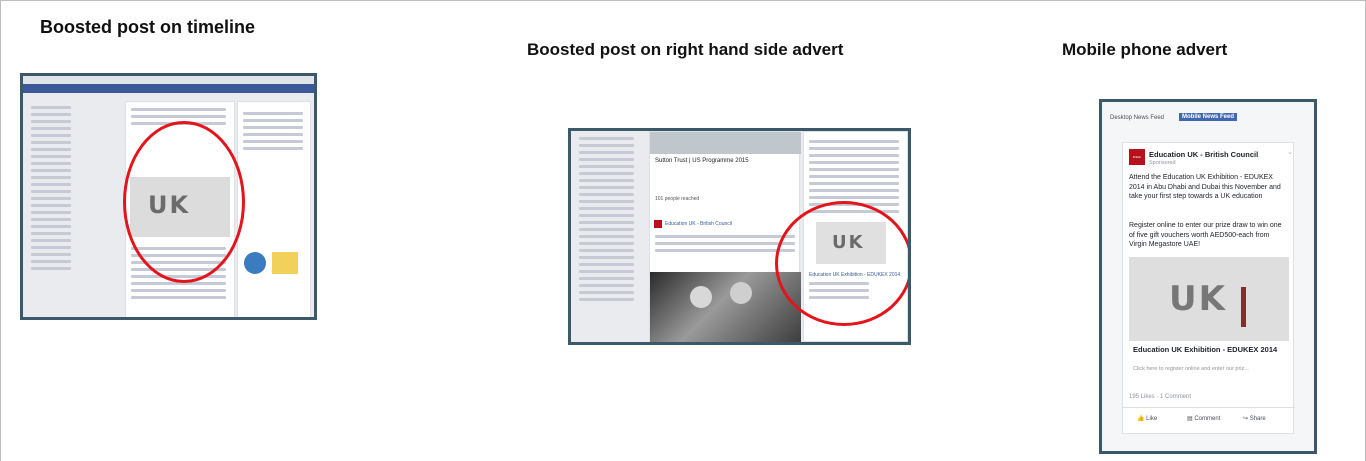 The height and width of the screenshot is (461, 1366). What do you see at coordinates (725, 143) in the screenshot?
I see `cover-image` at bounding box center [725, 143].